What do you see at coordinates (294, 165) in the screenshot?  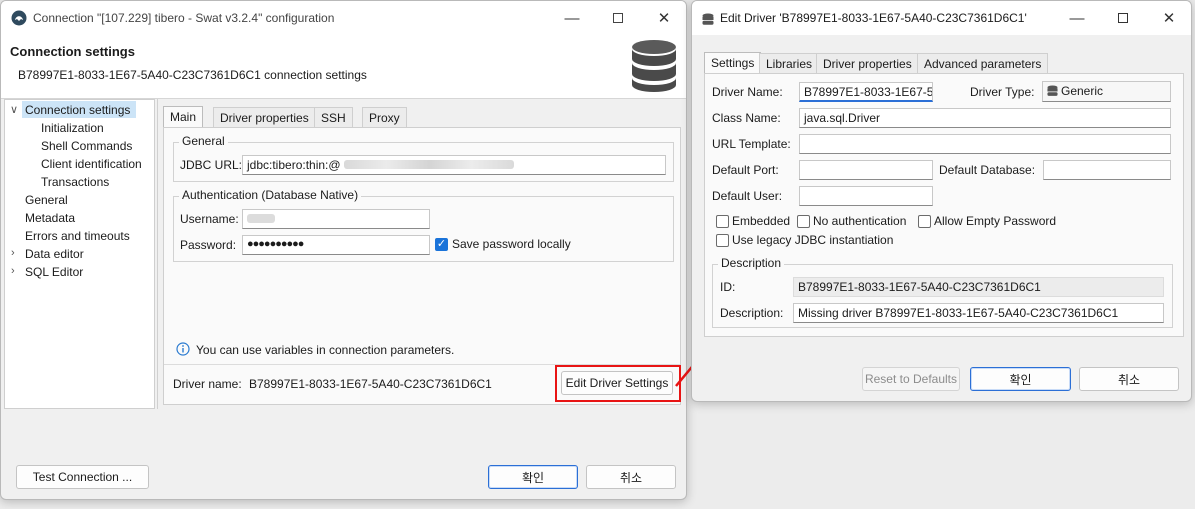 I see `jdbc-url-value: jdbc:tibero:thin:@` at bounding box center [294, 165].